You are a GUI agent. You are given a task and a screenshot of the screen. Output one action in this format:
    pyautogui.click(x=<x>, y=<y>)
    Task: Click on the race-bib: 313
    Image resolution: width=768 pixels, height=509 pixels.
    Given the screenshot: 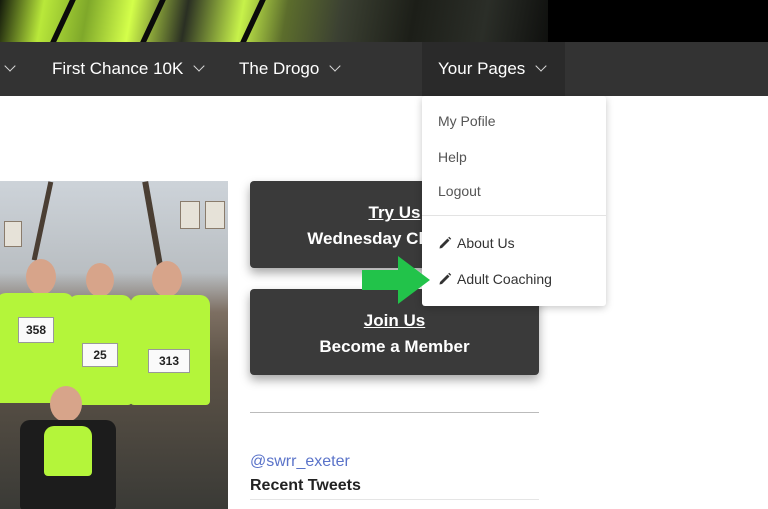 What is the action you would take?
    pyautogui.click(x=169, y=361)
    